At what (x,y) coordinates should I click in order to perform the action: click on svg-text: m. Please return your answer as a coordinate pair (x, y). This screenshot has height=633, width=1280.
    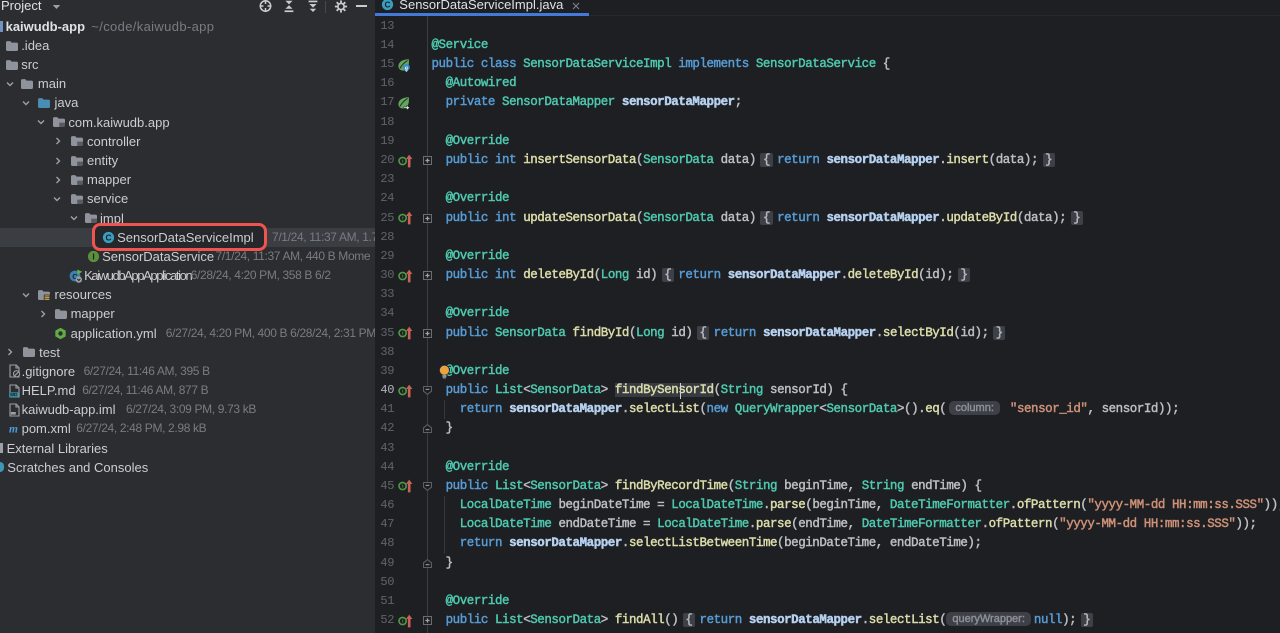
    Looking at the image, I should click on (13, 430).